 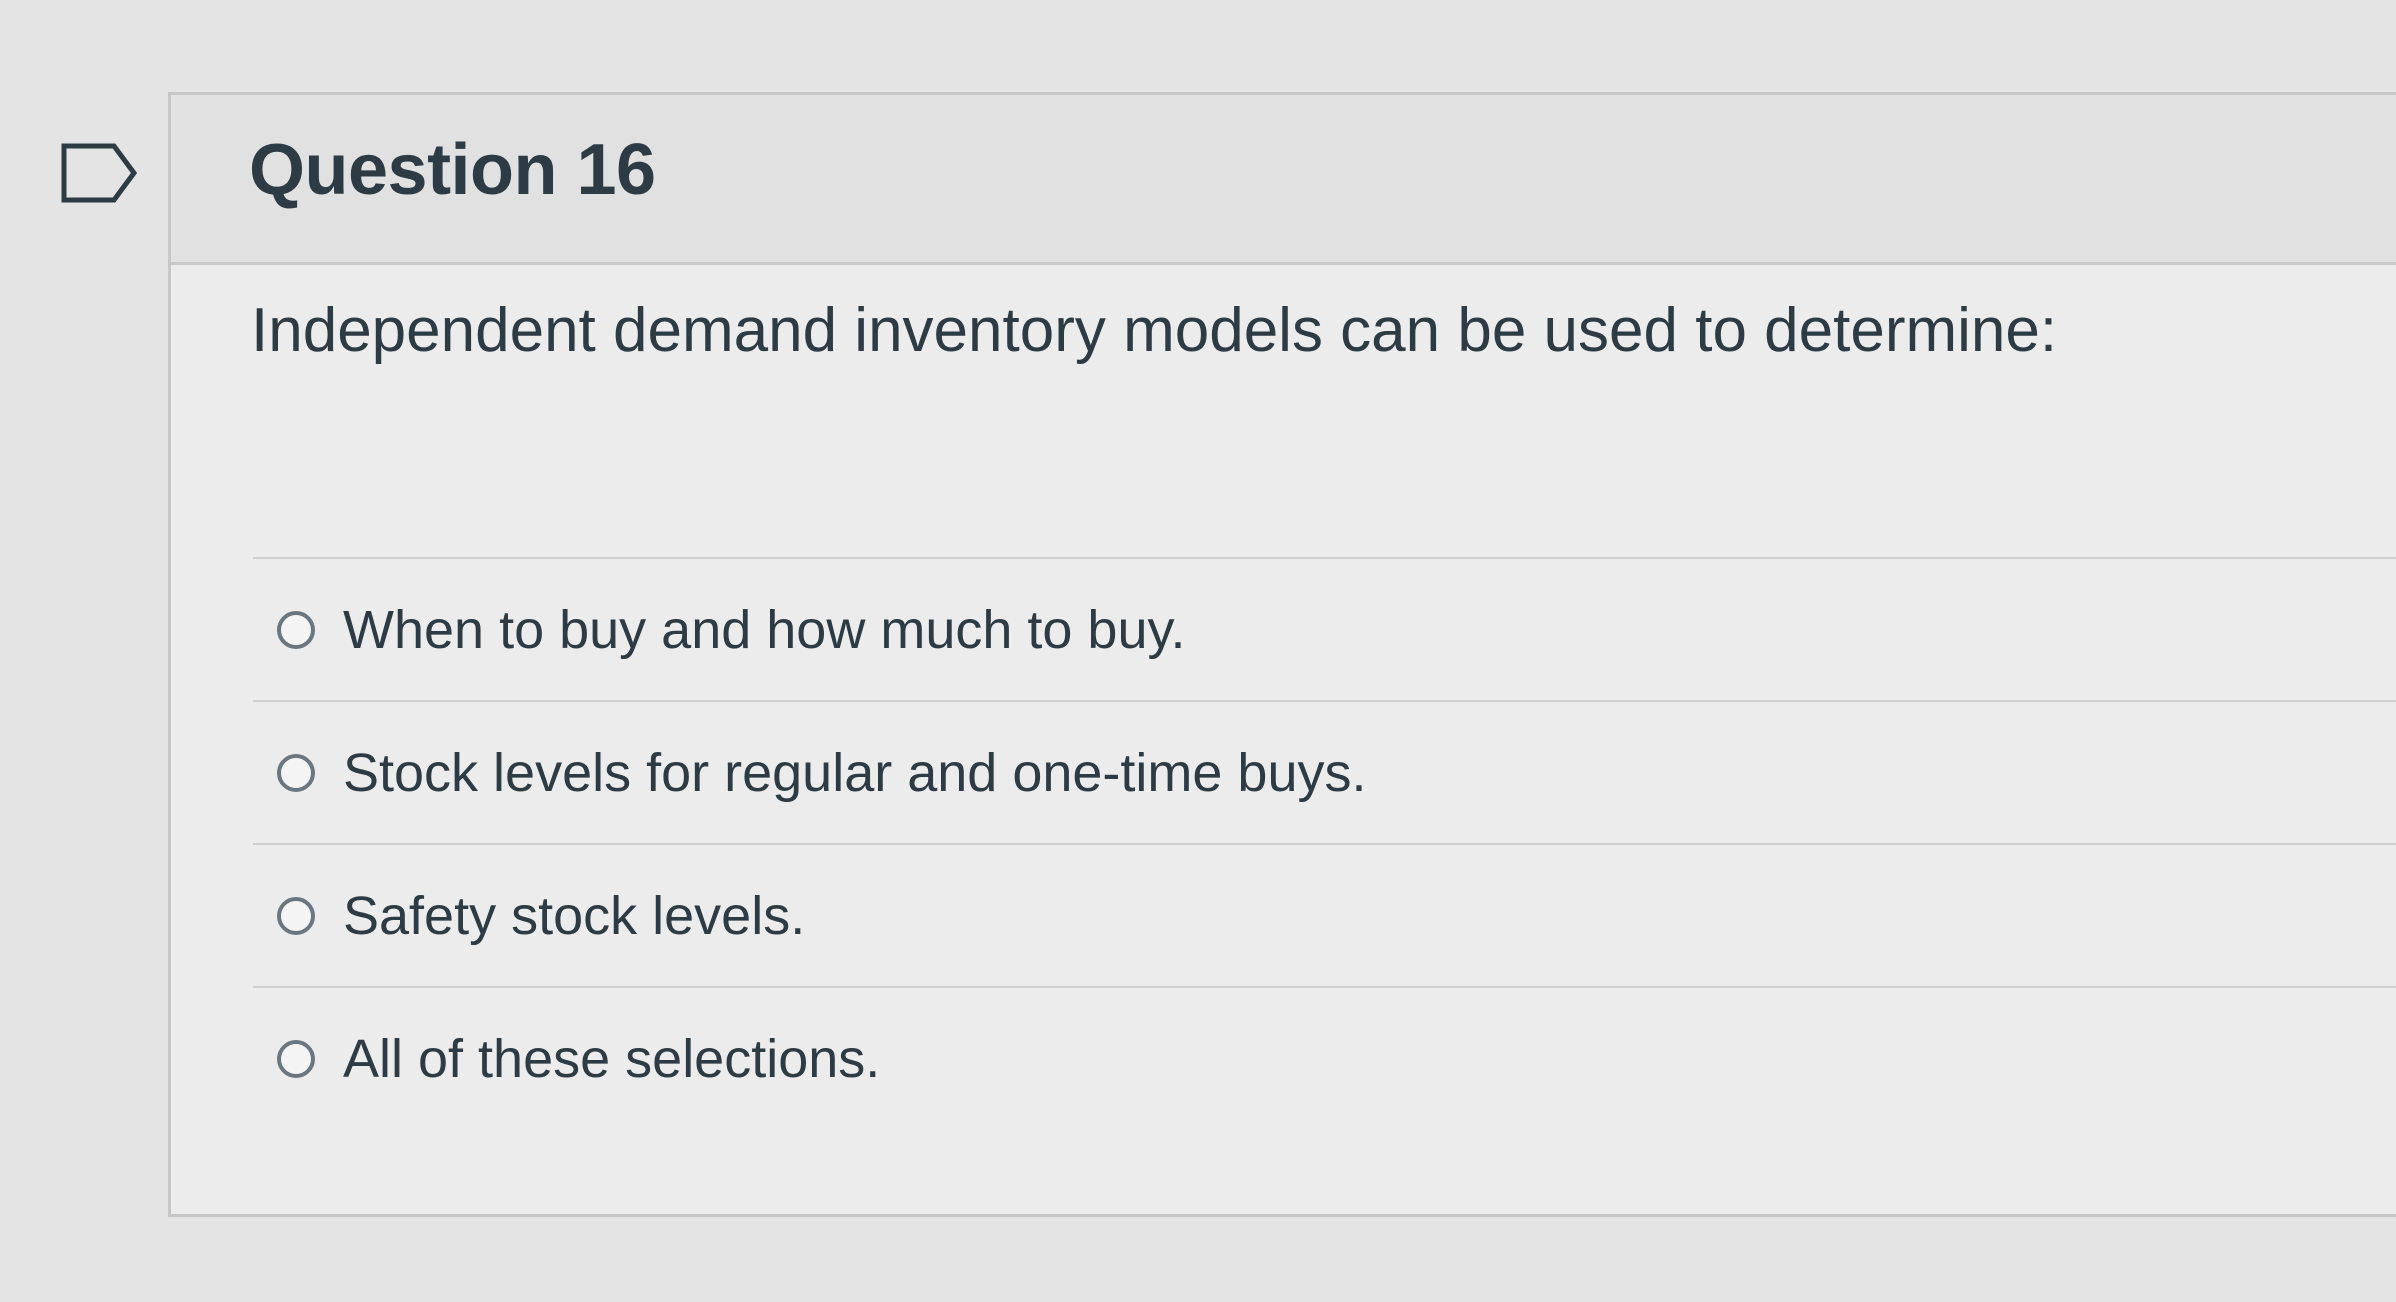 What do you see at coordinates (1324, 628) in the screenshot?
I see `answer-option: When to buy and how much to buy.` at bounding box center [1324, 628].